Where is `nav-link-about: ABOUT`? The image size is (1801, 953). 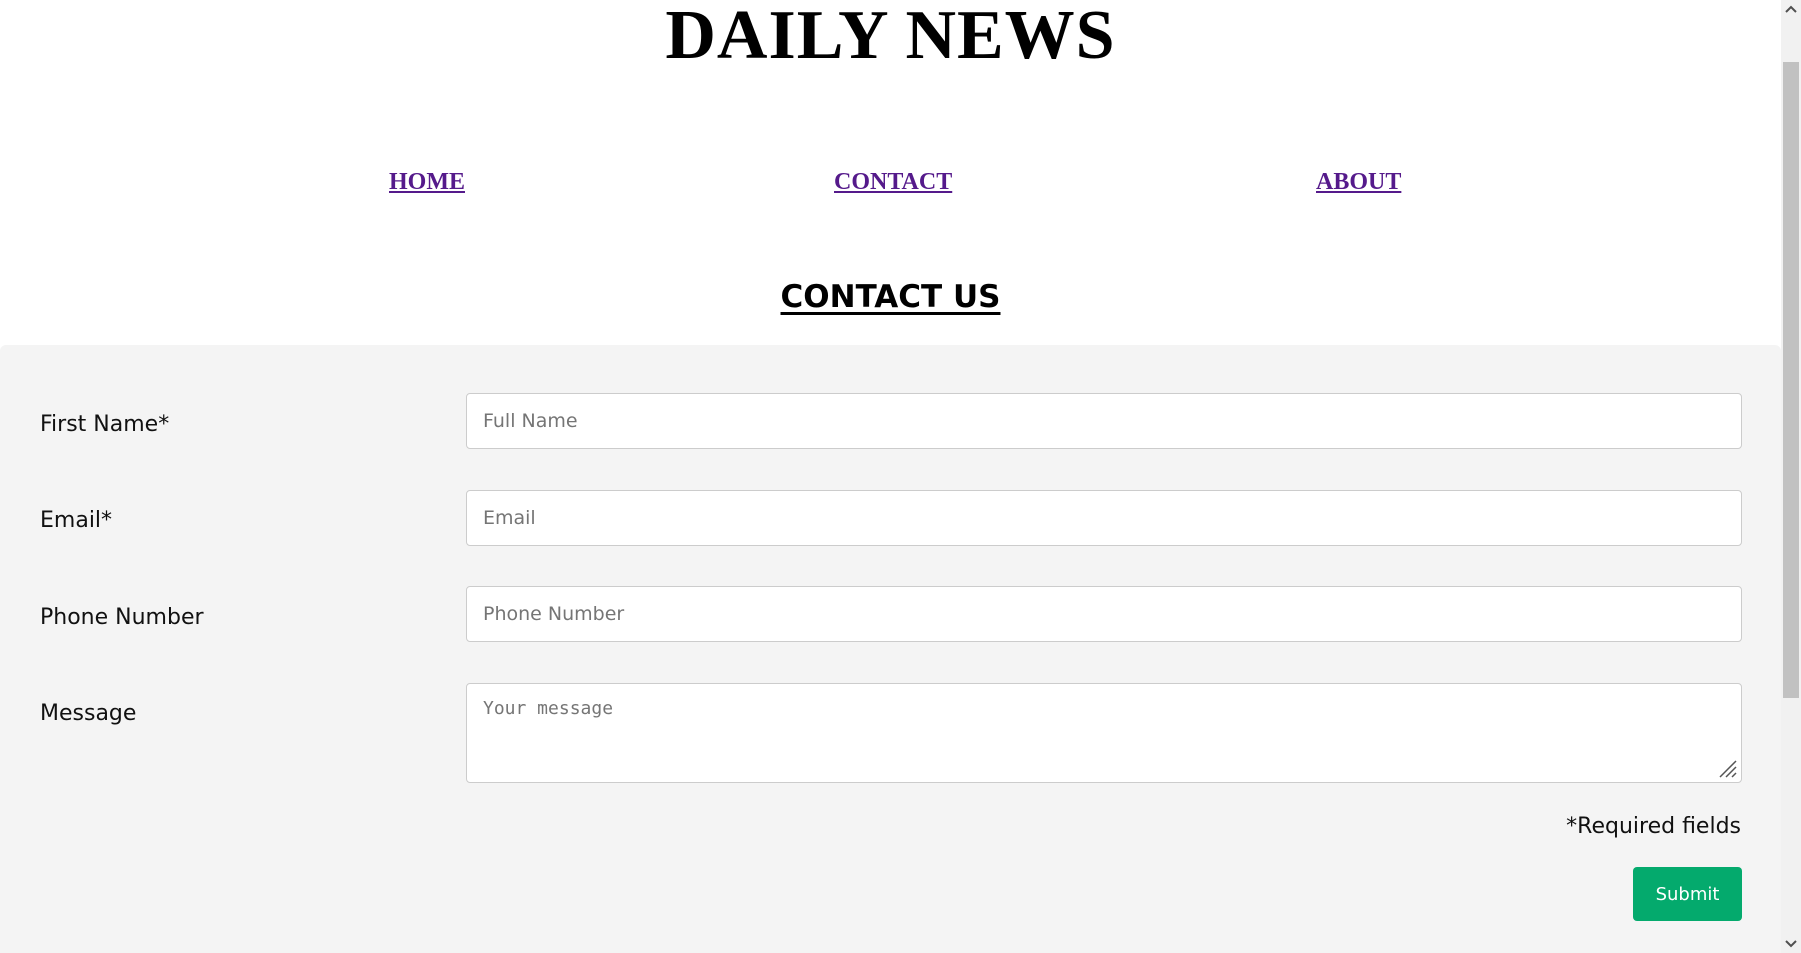
nav-link-about: ABOUT is located at coordinates (1358, 182).